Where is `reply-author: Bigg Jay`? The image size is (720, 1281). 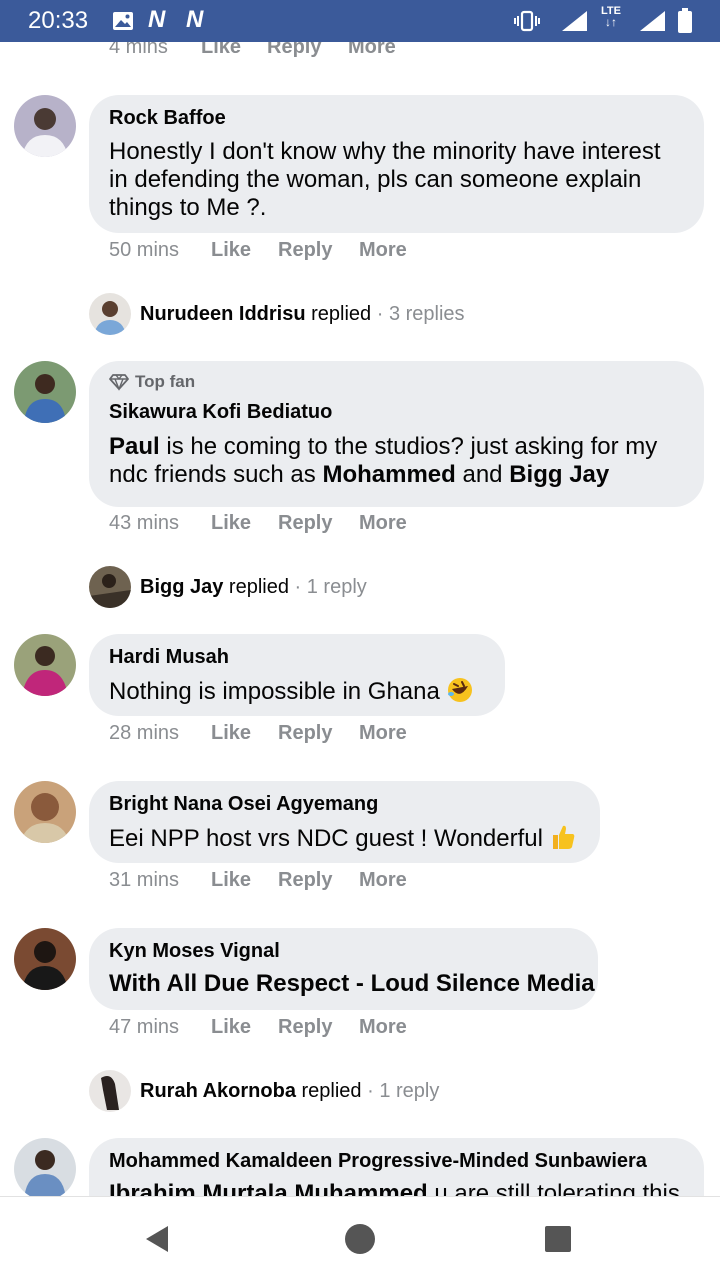
reply-author: Bigg Jay is located at coordinates (182, 587).